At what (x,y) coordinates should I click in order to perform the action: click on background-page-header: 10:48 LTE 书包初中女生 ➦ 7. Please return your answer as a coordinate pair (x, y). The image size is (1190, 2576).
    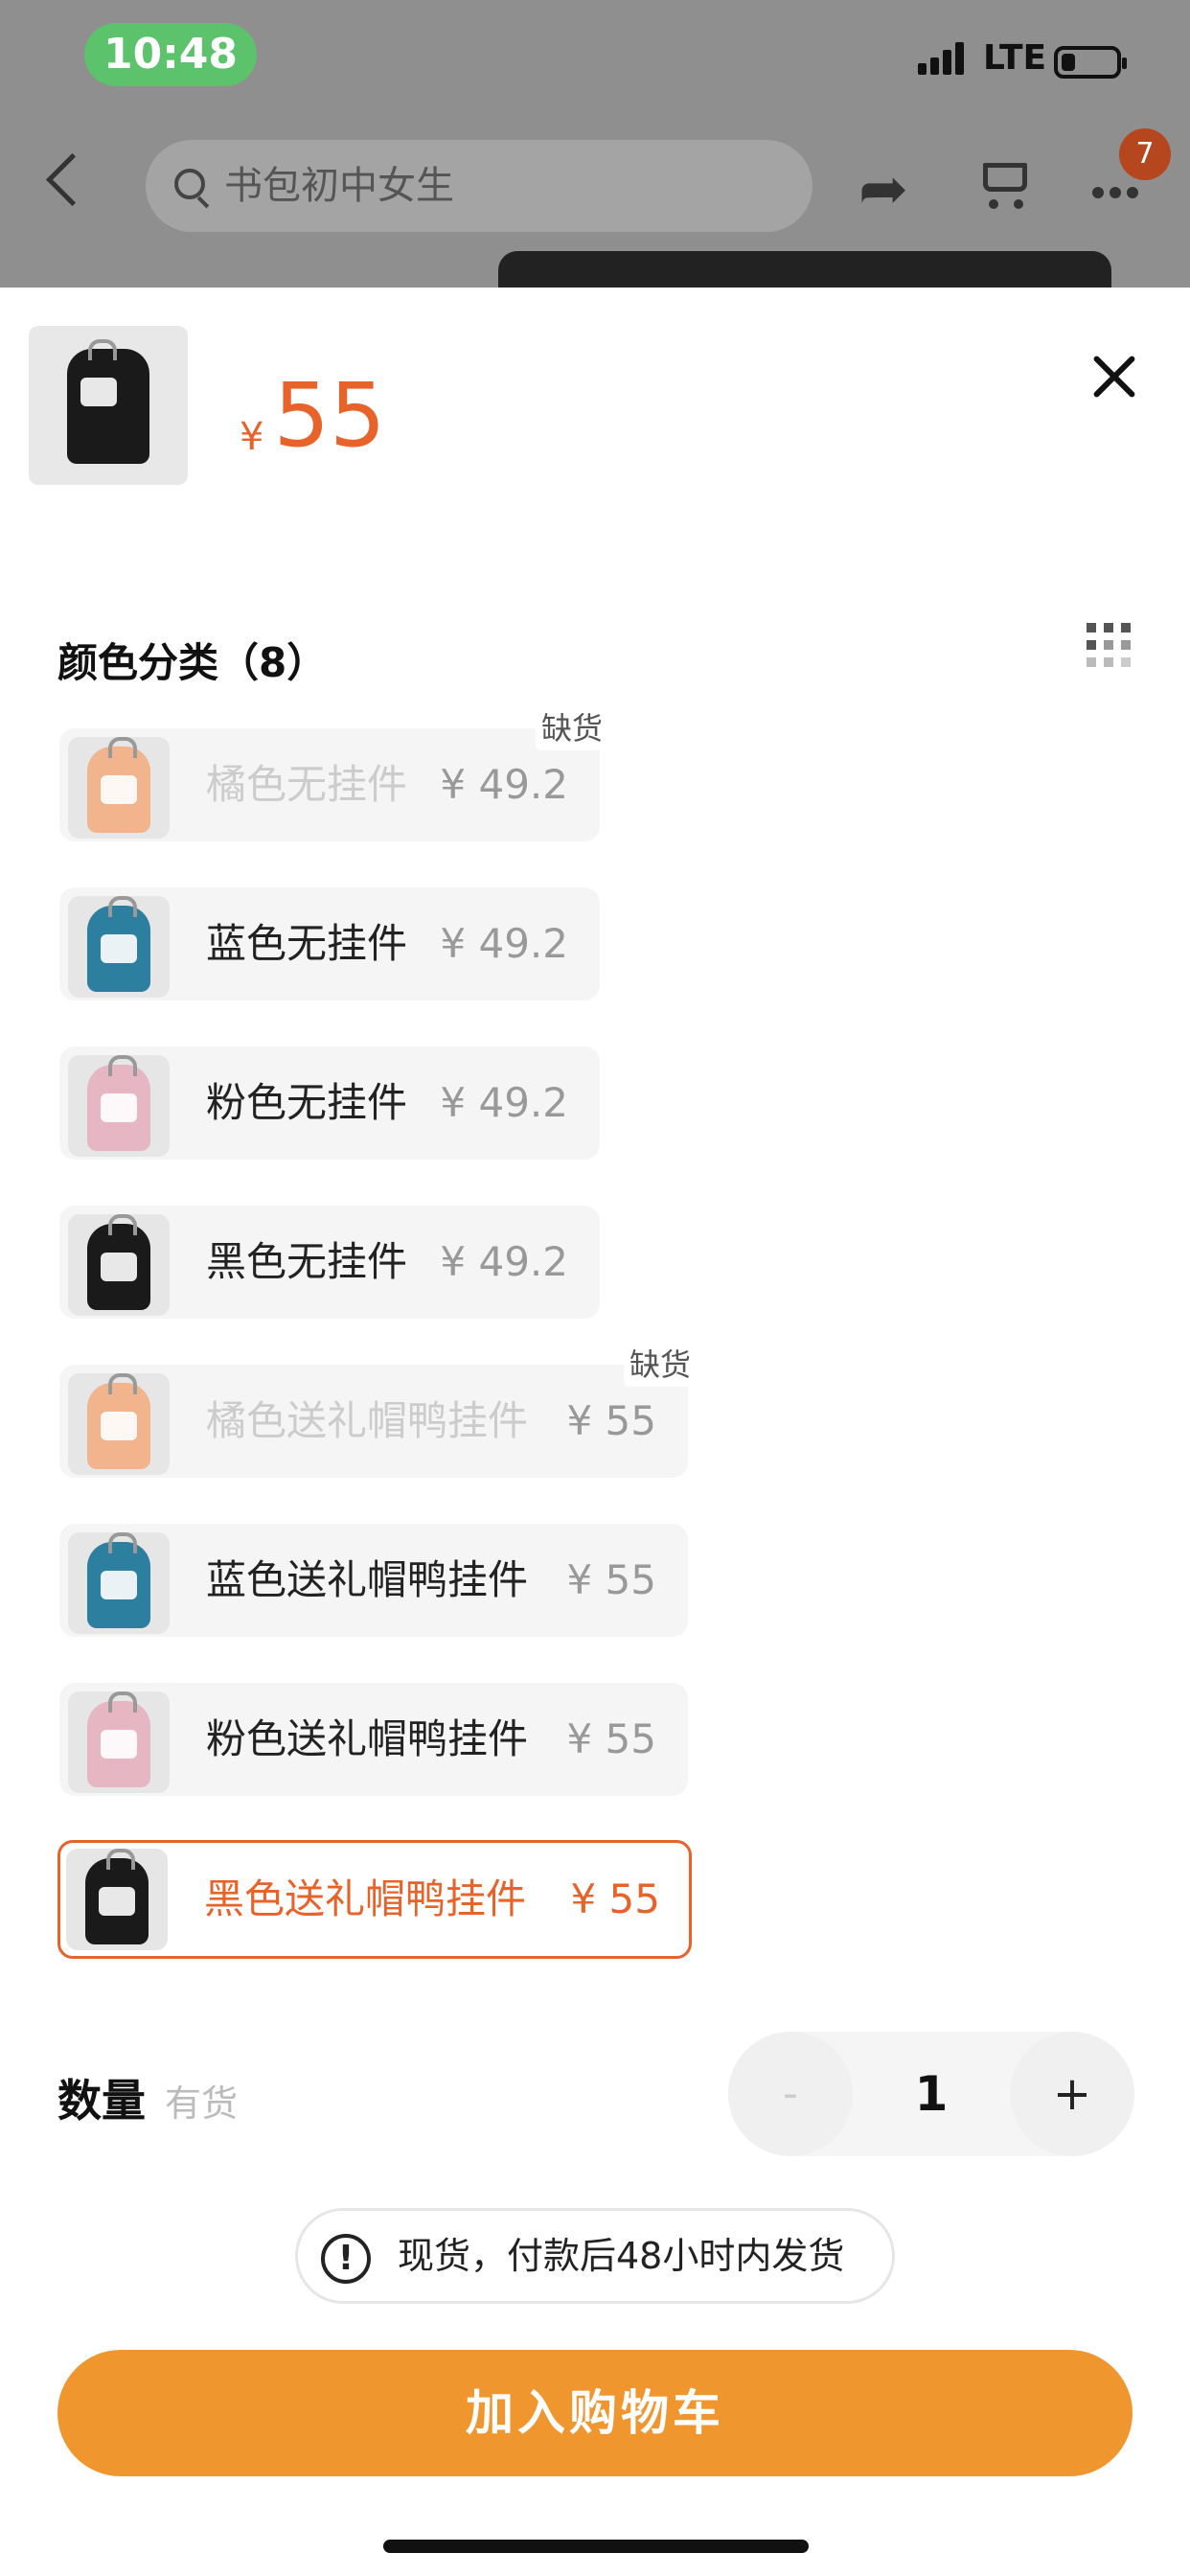
    Looking at the image, I should click on (595, 144).